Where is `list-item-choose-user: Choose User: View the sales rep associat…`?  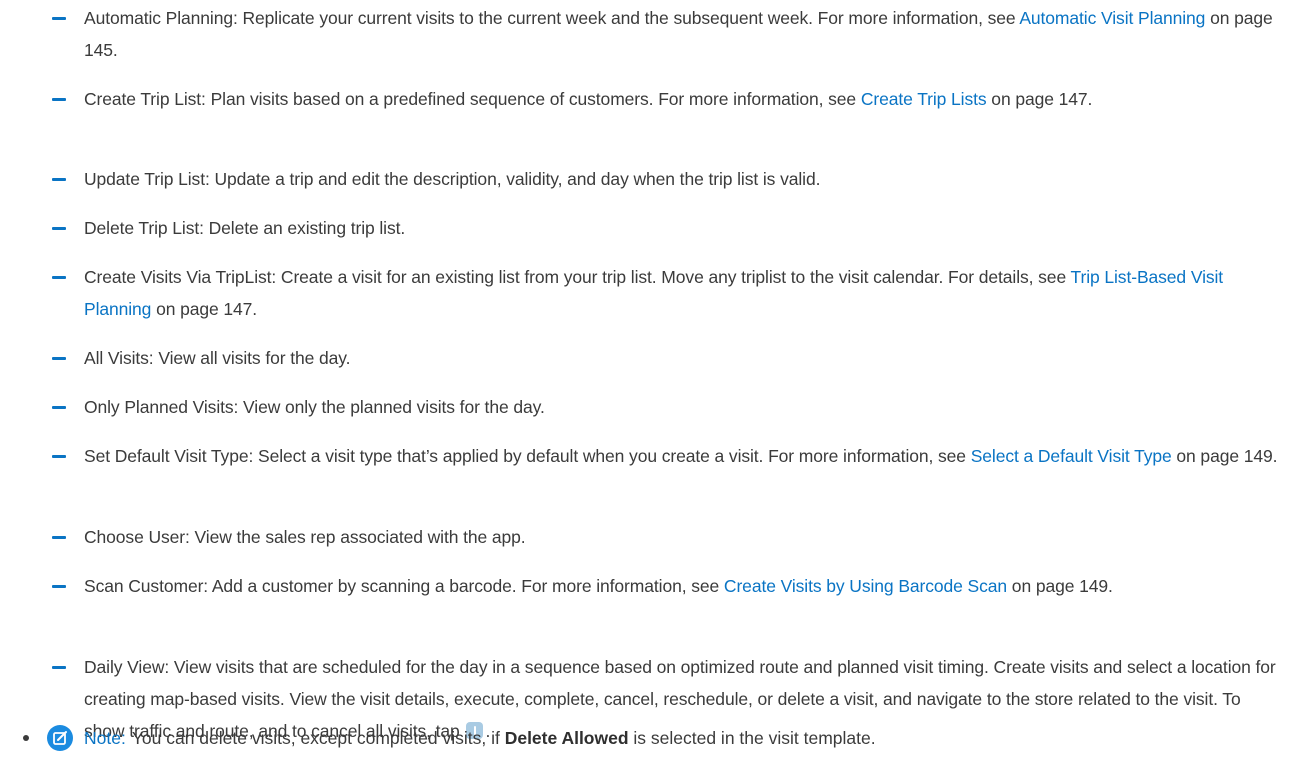
list-item-choose-user: Choose User: View the sales rep associat… is located at coordinates (681, 537).